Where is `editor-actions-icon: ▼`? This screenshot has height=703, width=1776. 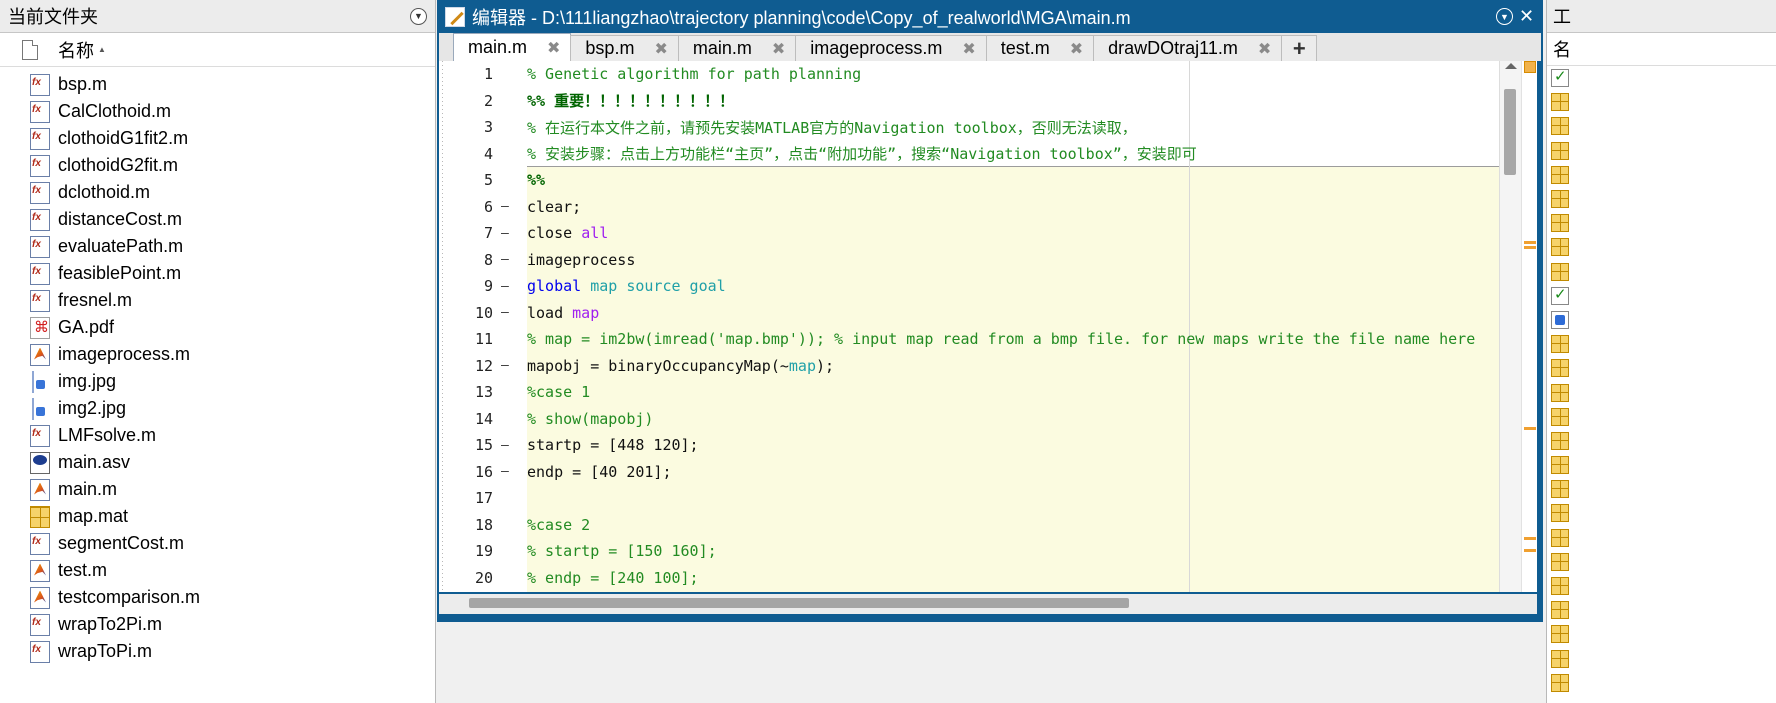
editor-actions-icon: ▼ is located at coordinates (1504, 16).